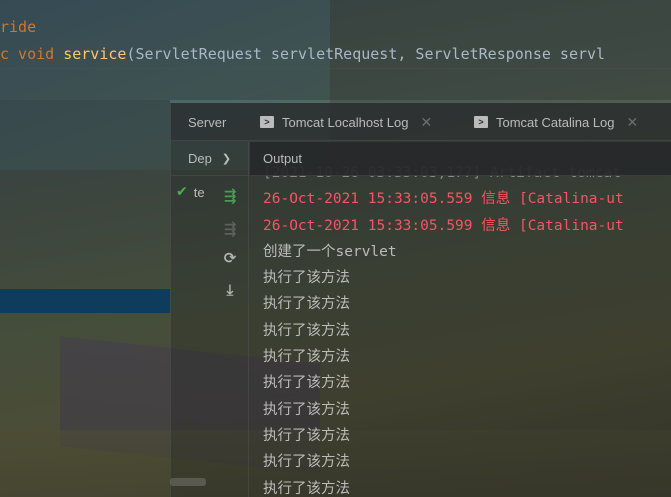 This screenshot has width=671, height=497. Describe the element at coordinates (32, 54) in the screenshot. I see `keyword-text: c void` at that location.